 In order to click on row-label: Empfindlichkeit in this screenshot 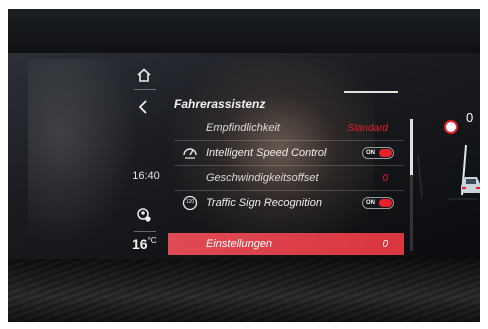, I will do `click(243, 128)`.